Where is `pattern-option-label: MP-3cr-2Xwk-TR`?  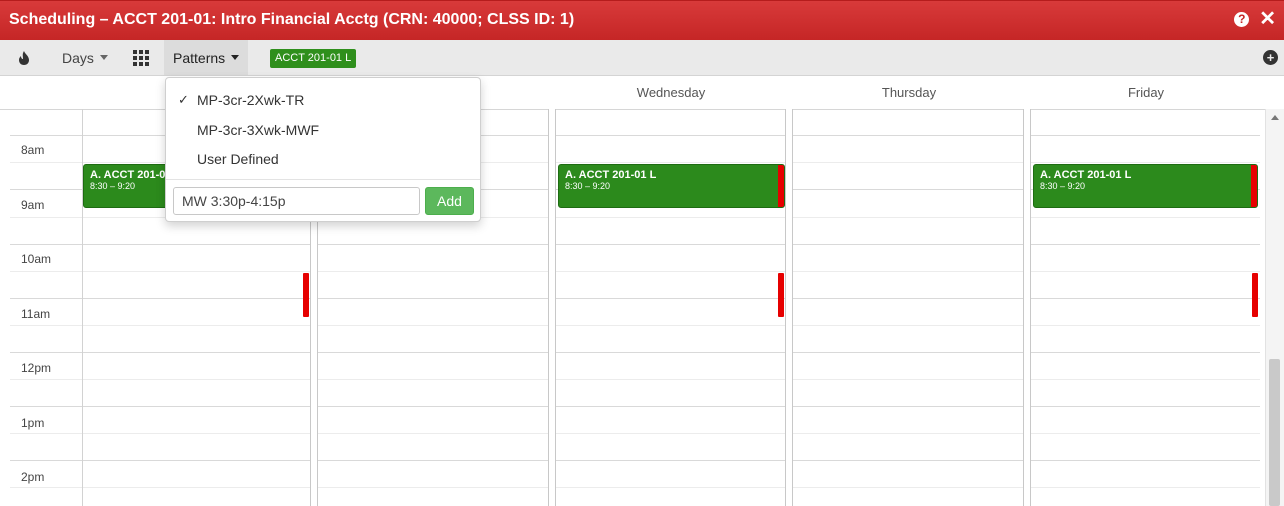
pattern-option-label: MP-3cr-2Xwk-TR is located at coordinates (251, 100).